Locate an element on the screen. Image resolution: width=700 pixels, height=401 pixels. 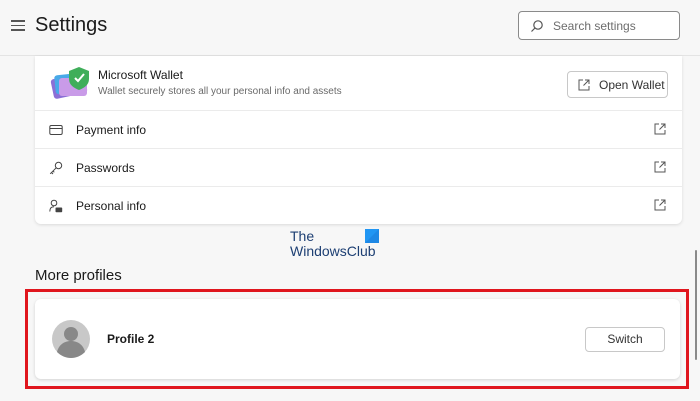
wallet-row-passwords: Passwords is located at coordinates (358, 168).